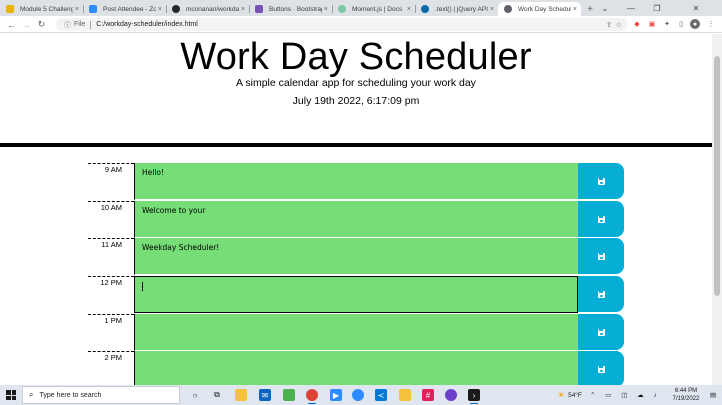  I want to click on browser-tab: .text() | jQuery API Do...×, so click(456, 9).